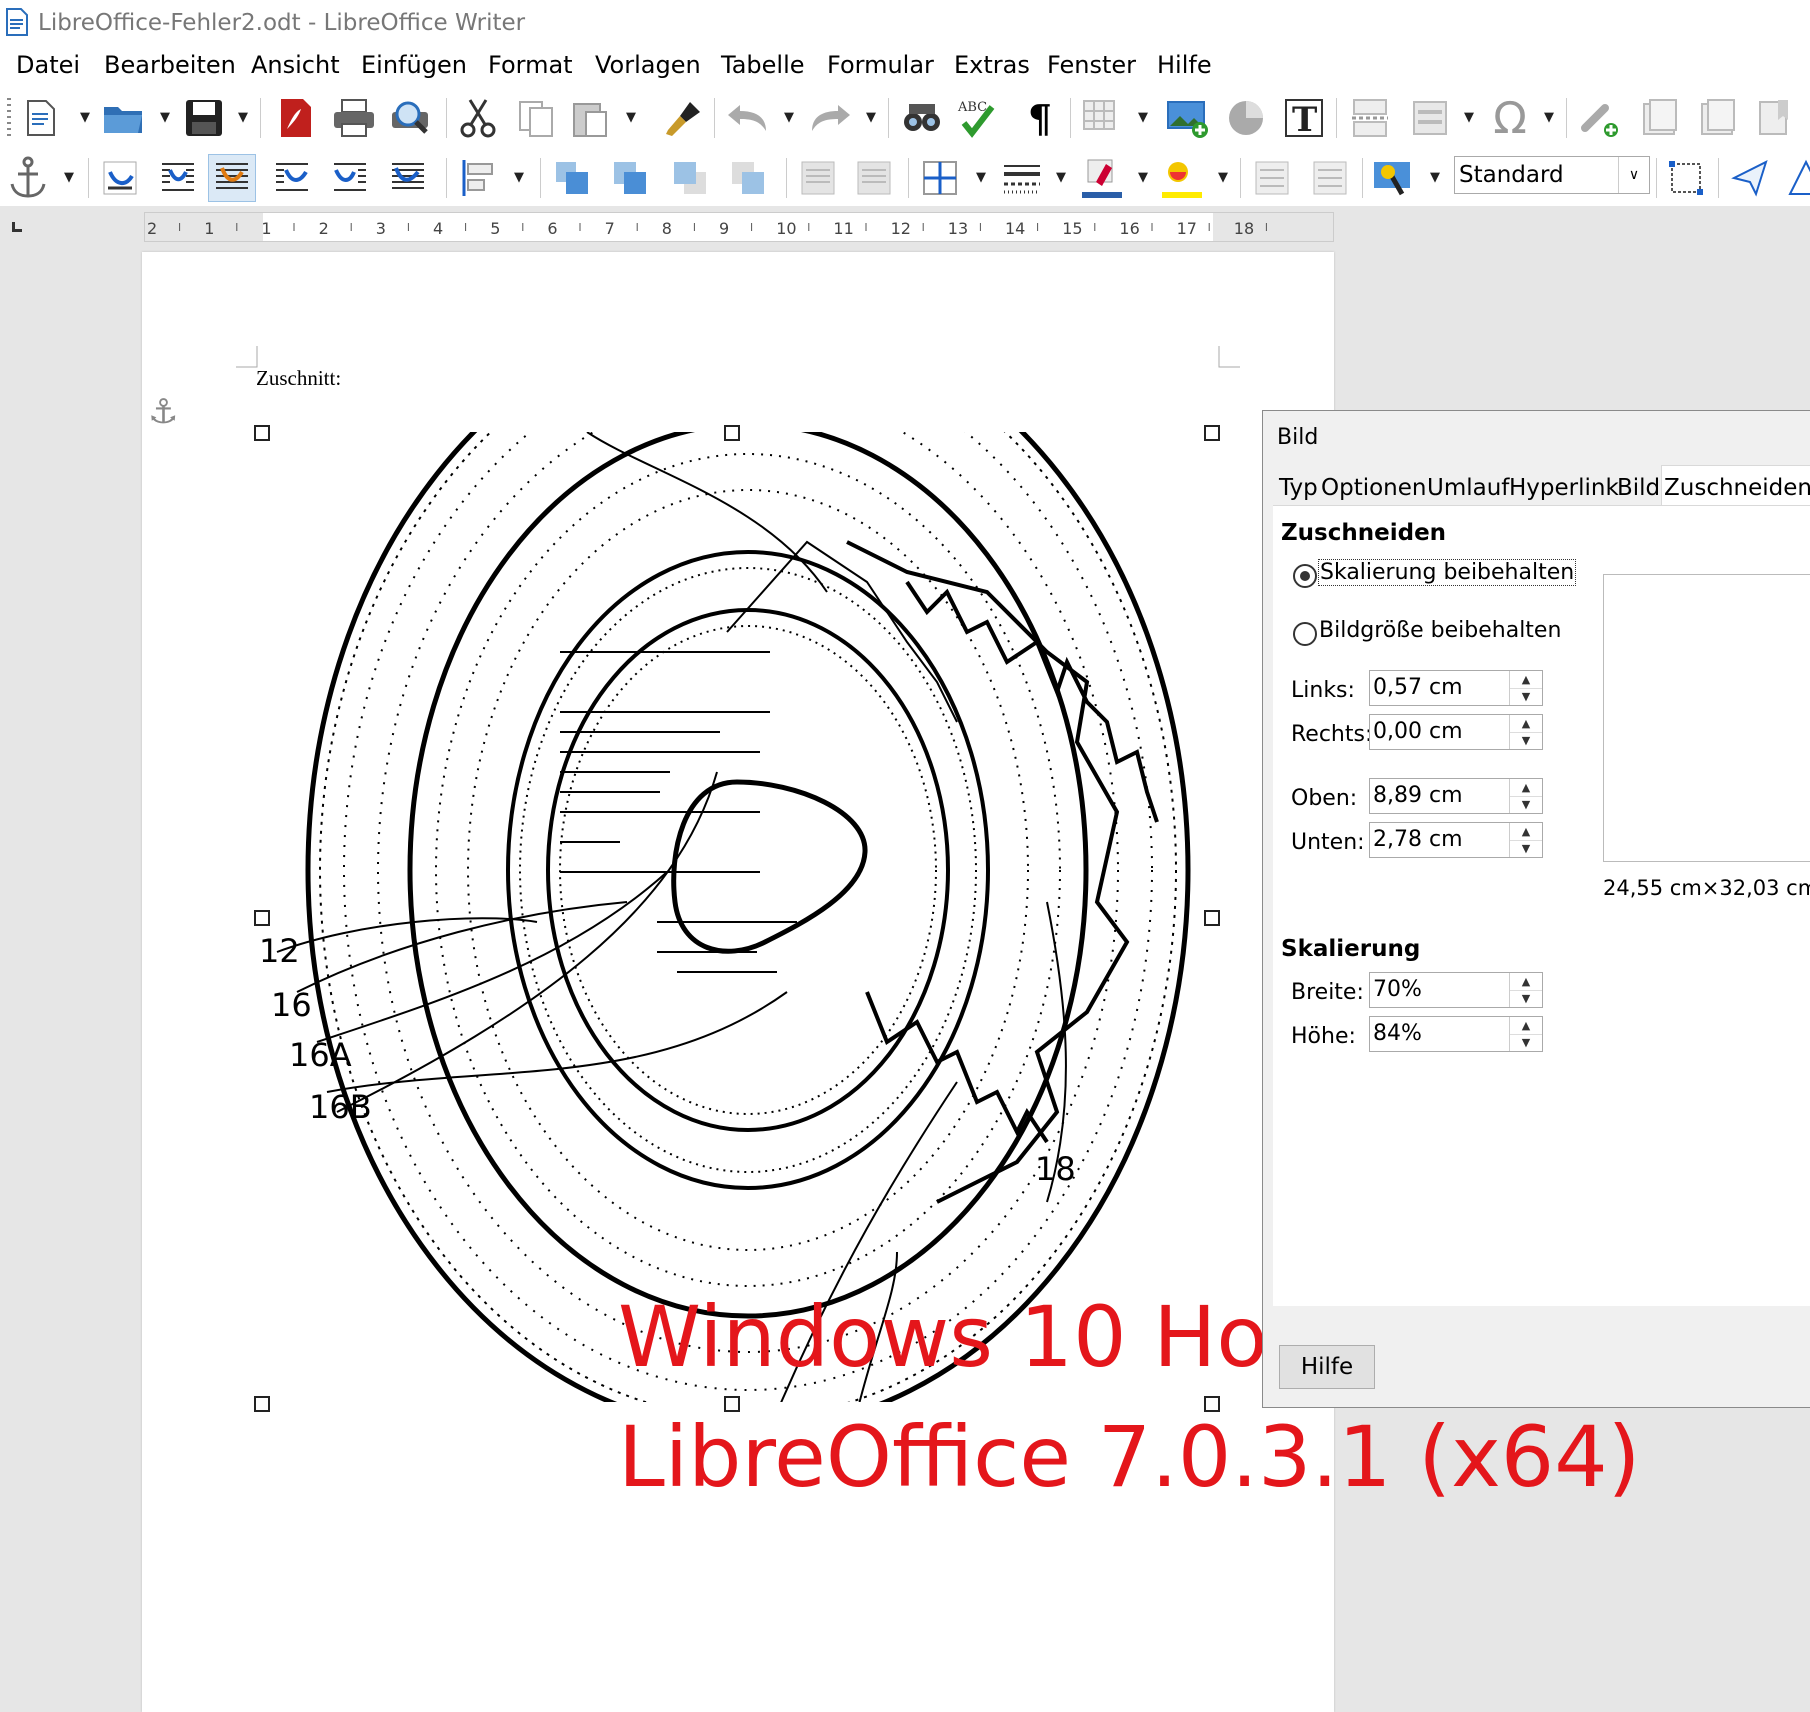  Describe the element at coordinates (940, 178) in the screenshot. I see `borders-icon` at that location.